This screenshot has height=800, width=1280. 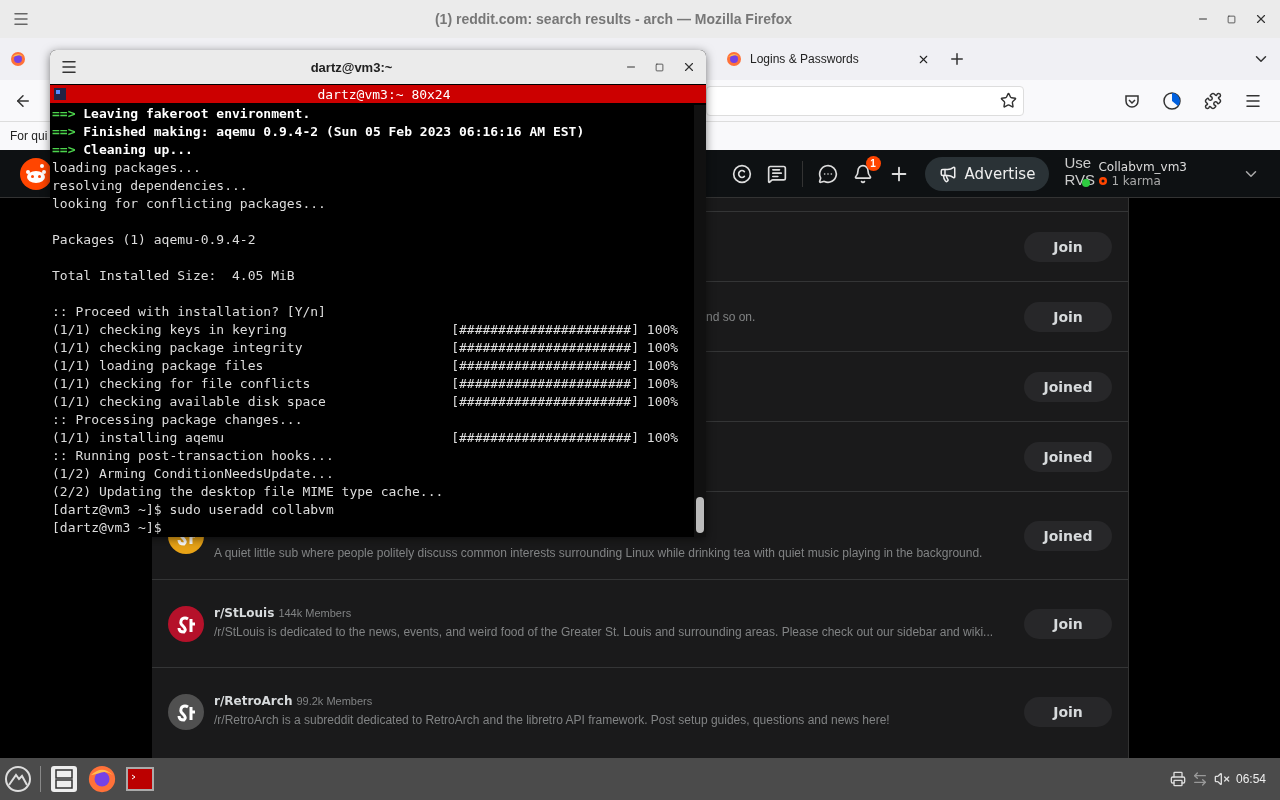 What do you see at coordinates (154, 240) in the screenshot?
I see `terminal-line: Packages (1) aqemu-0.9.4-2` at bounding box center [154, 240].